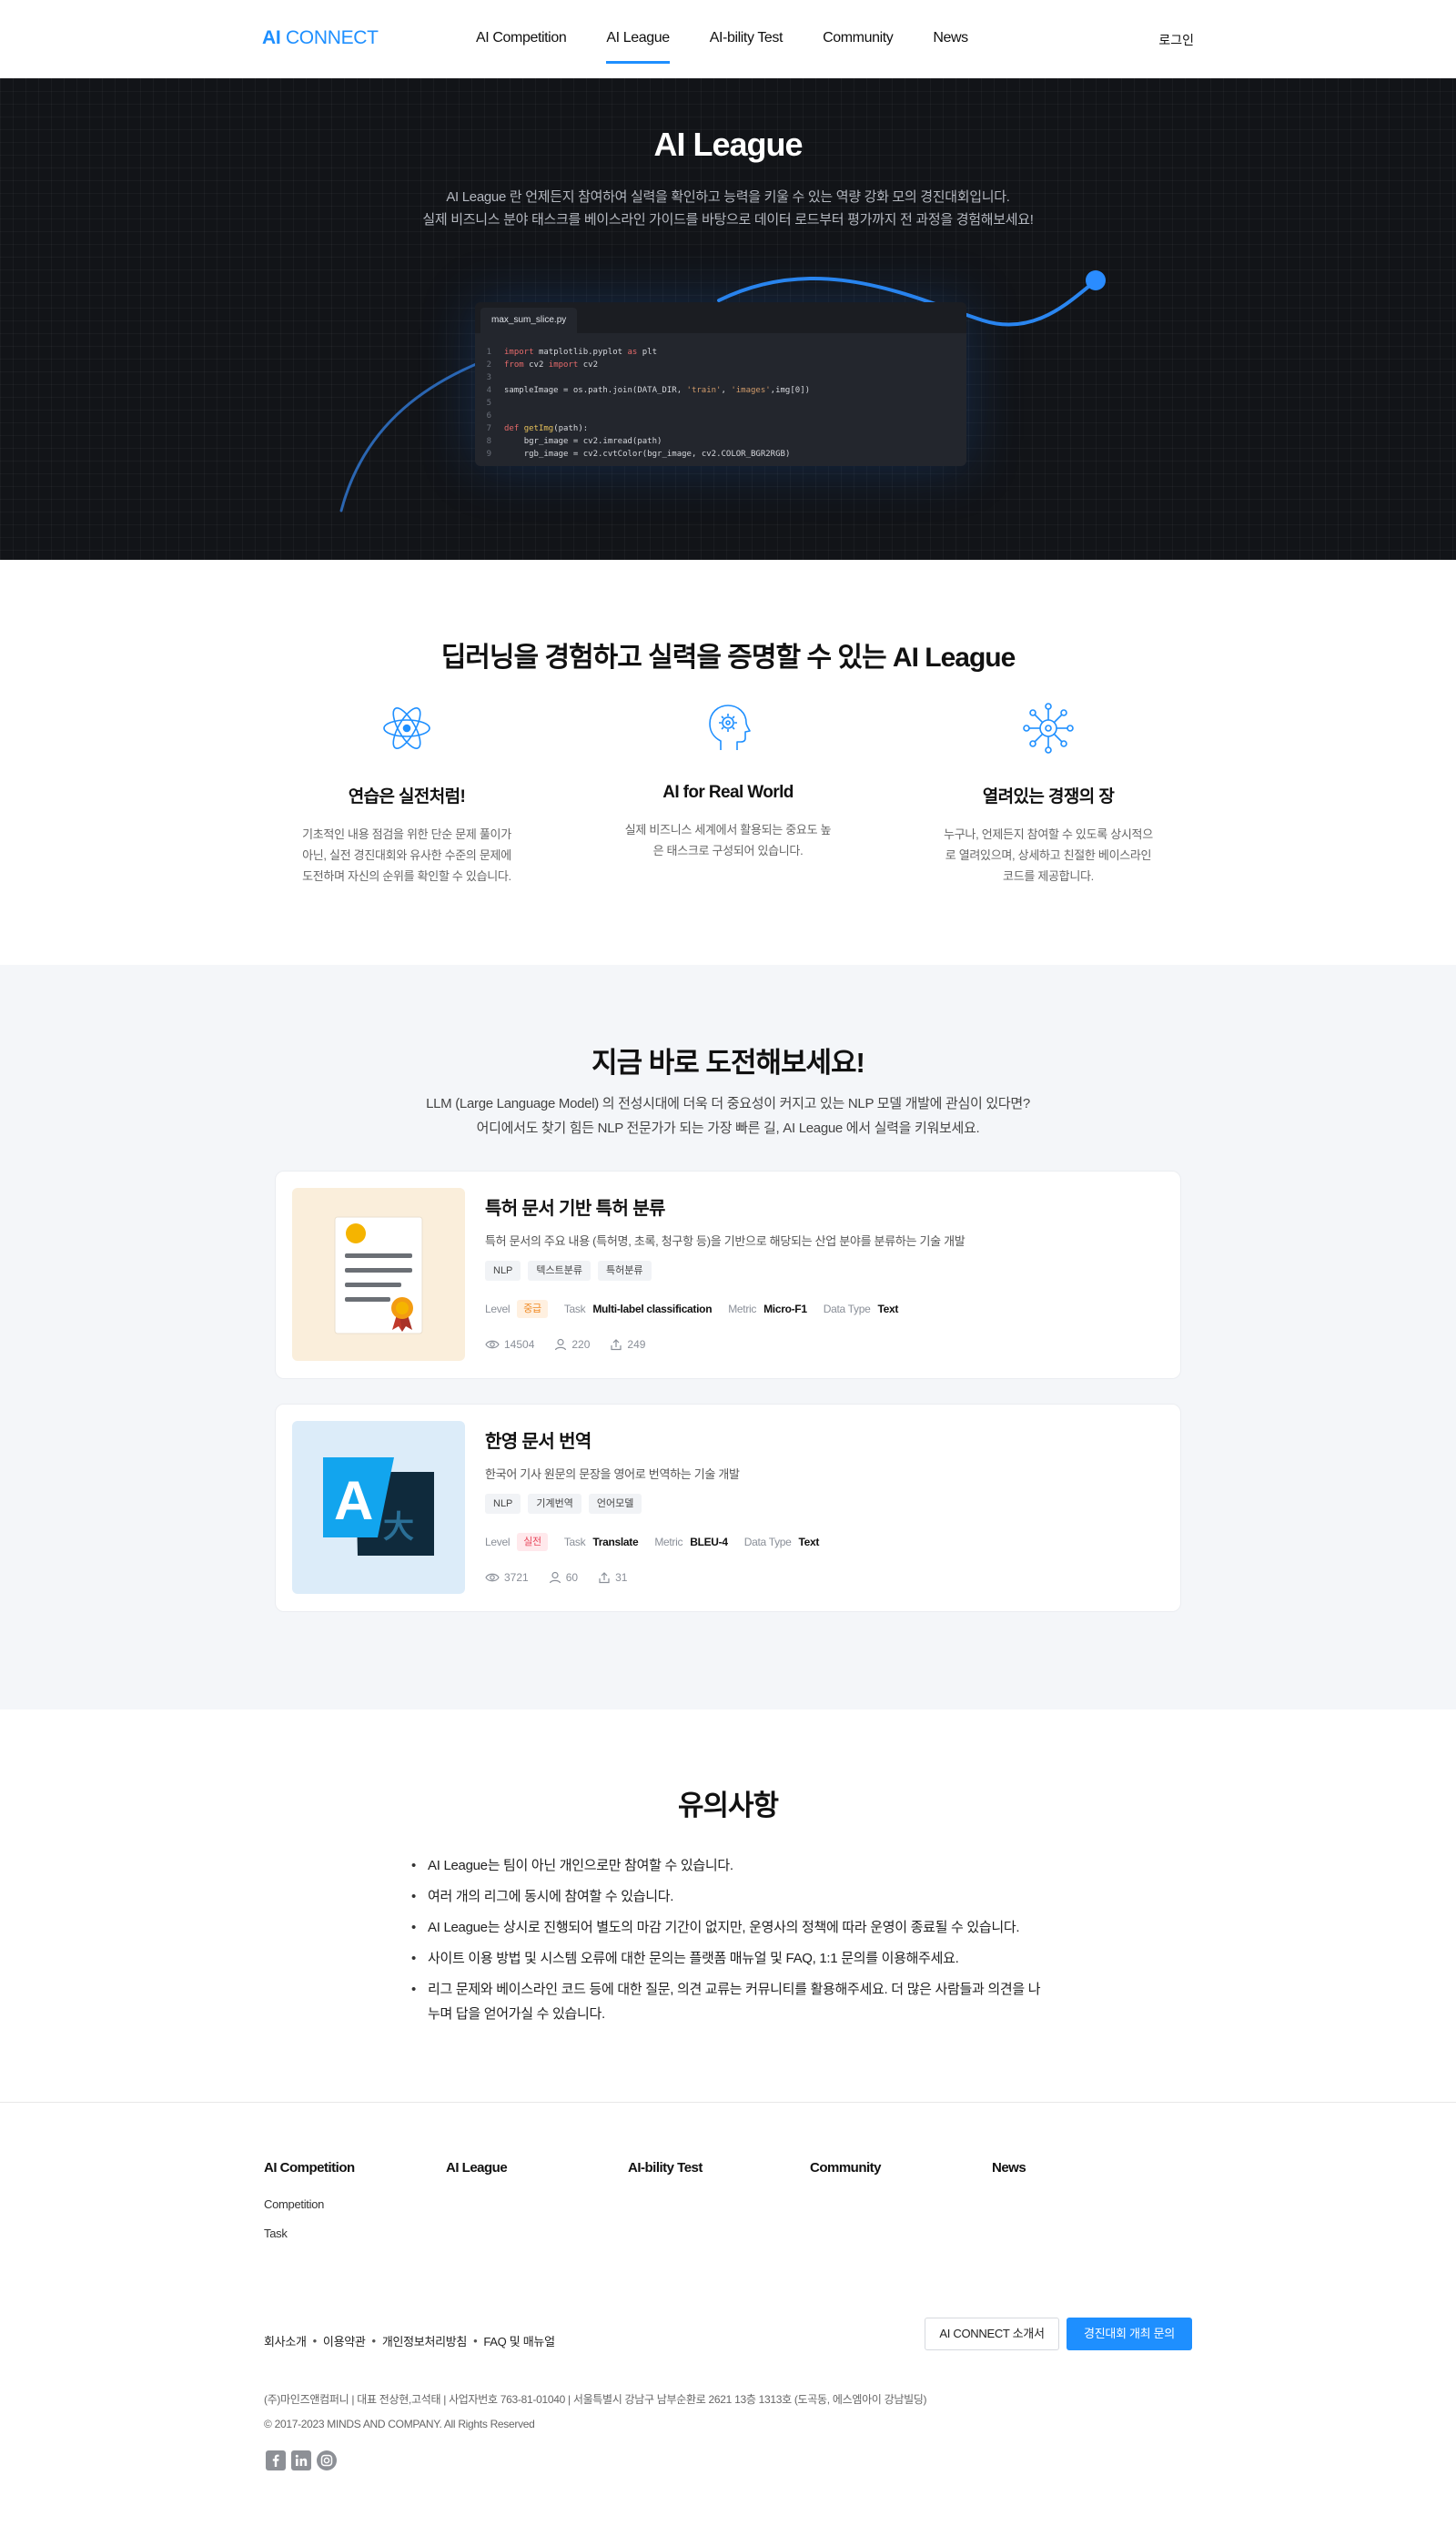 This screenshot has height=2526, width=1456. What do you see at coordinates (555, 1504) in the screenshot?
I see `tag: 기계번역` at bounding box center [555, 1504].